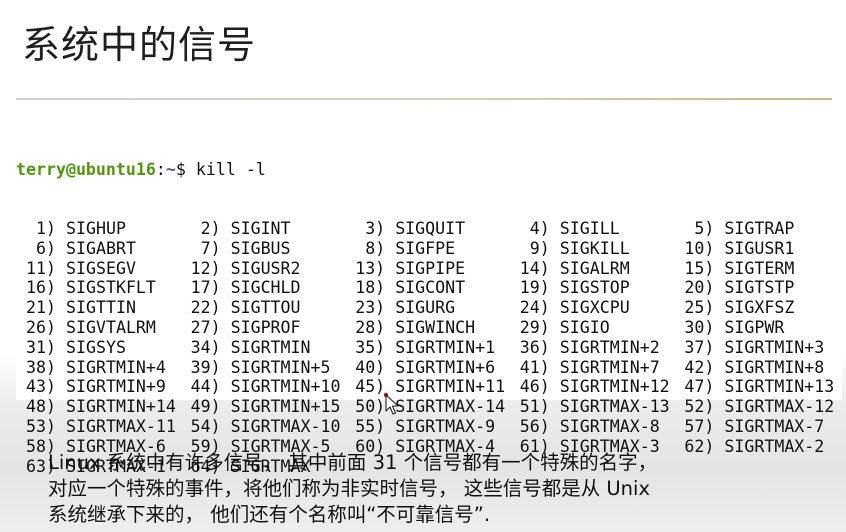  I want to click on signal-number: 50), so click(370, 407).